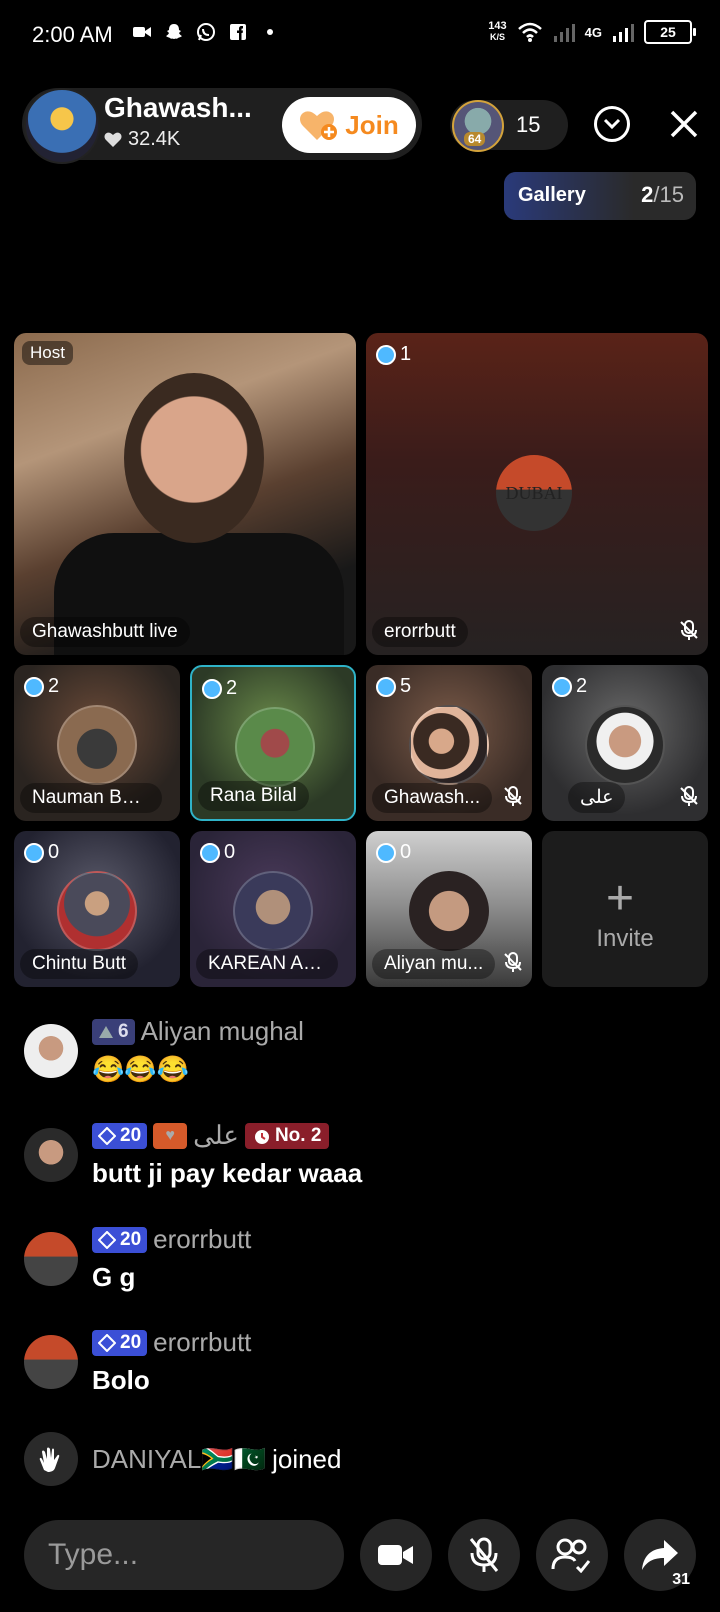  I want to click on seat-avatar-logo: DUBAI, so click(534, 492).